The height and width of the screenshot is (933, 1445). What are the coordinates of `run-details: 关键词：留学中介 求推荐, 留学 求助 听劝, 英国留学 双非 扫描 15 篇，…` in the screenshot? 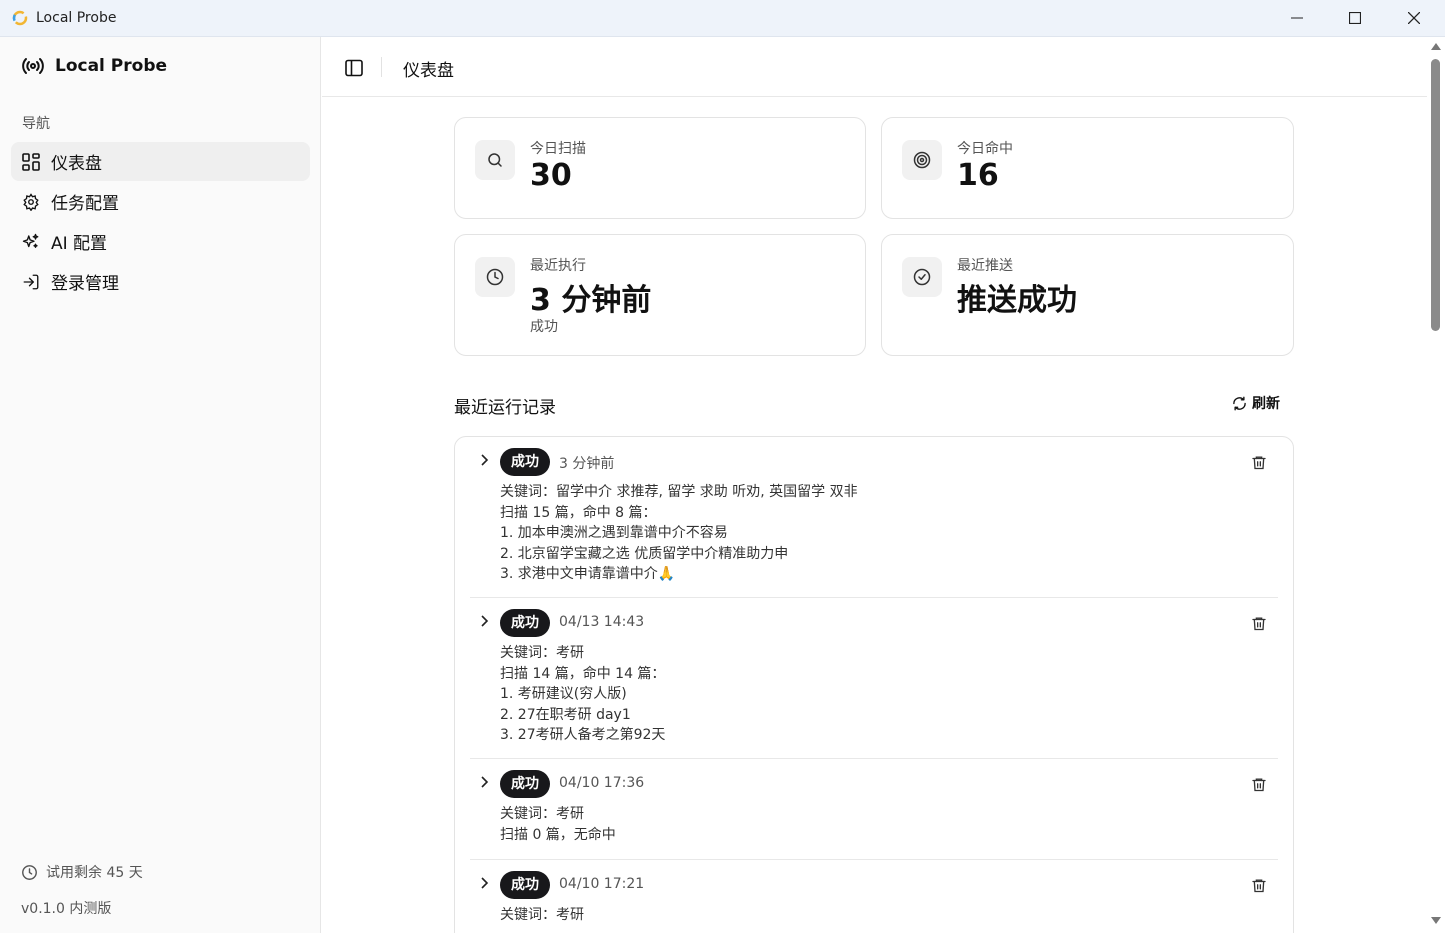 It's located at (679, 533).